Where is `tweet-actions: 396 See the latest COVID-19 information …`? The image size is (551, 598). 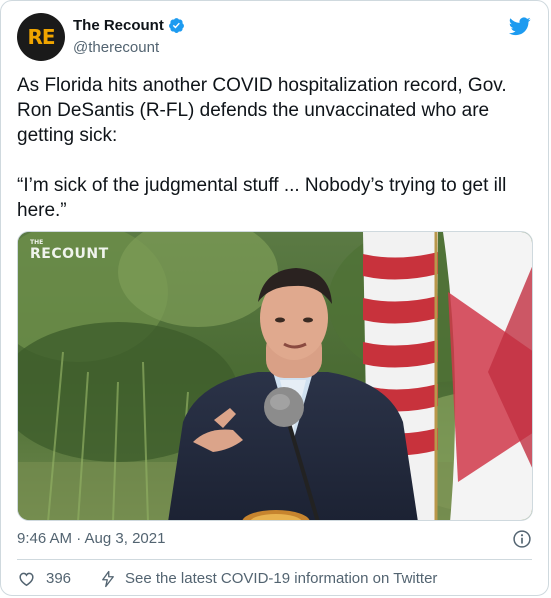
tweet-actions: 396 See the latest COVID-19 information … is located at coordinates (227, 578).